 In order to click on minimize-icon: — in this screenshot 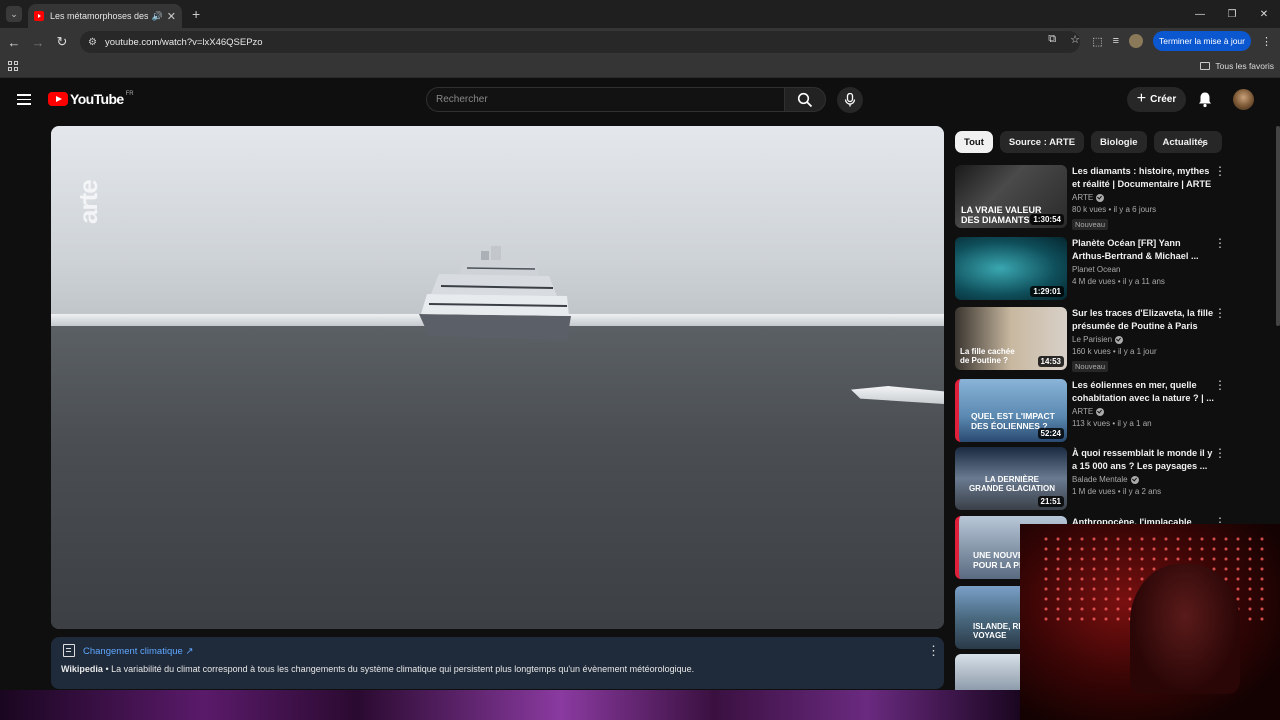, I will do `click(1200, 14)`.